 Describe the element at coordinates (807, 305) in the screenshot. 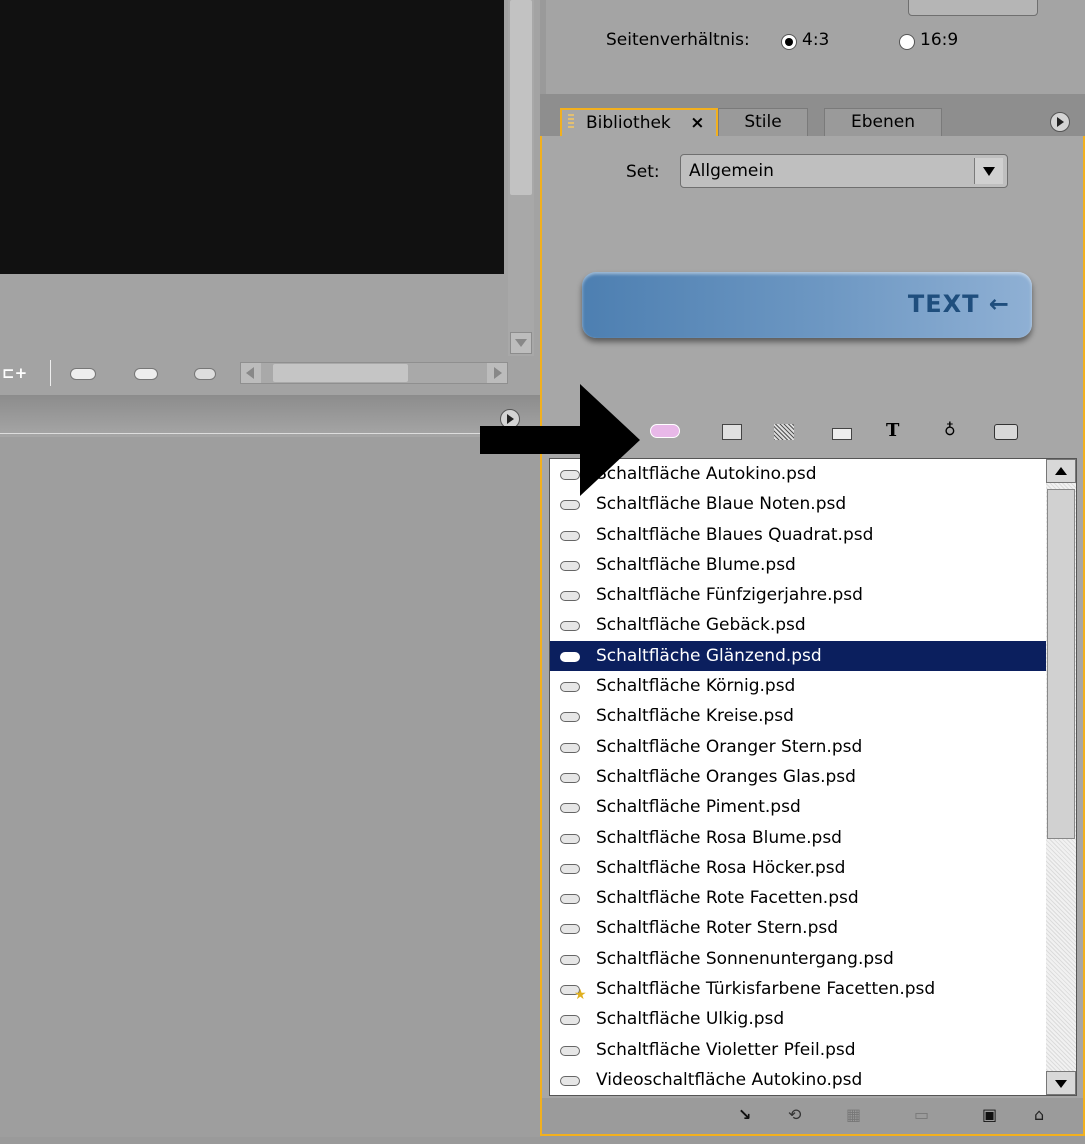

I see `item-preview: TEXT ←` at that location.